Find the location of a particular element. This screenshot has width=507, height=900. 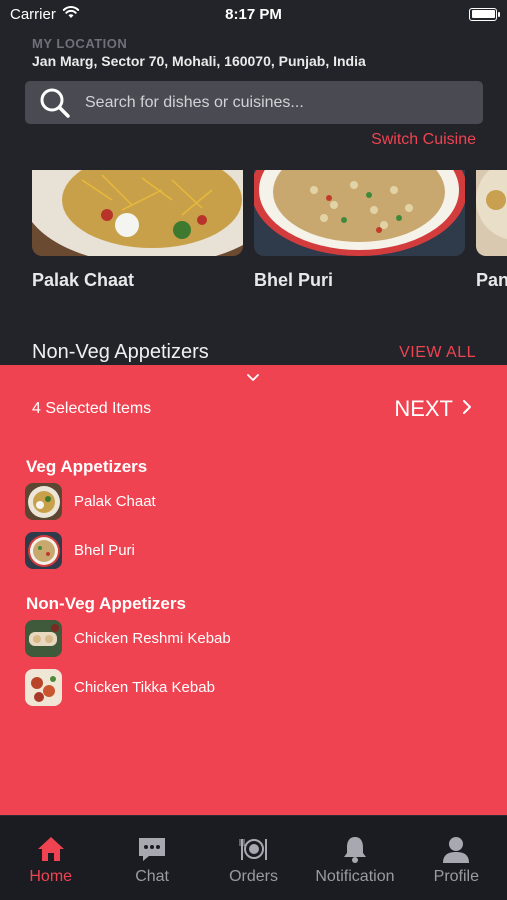

tab-home: Home is located at coordinates (50, 858).